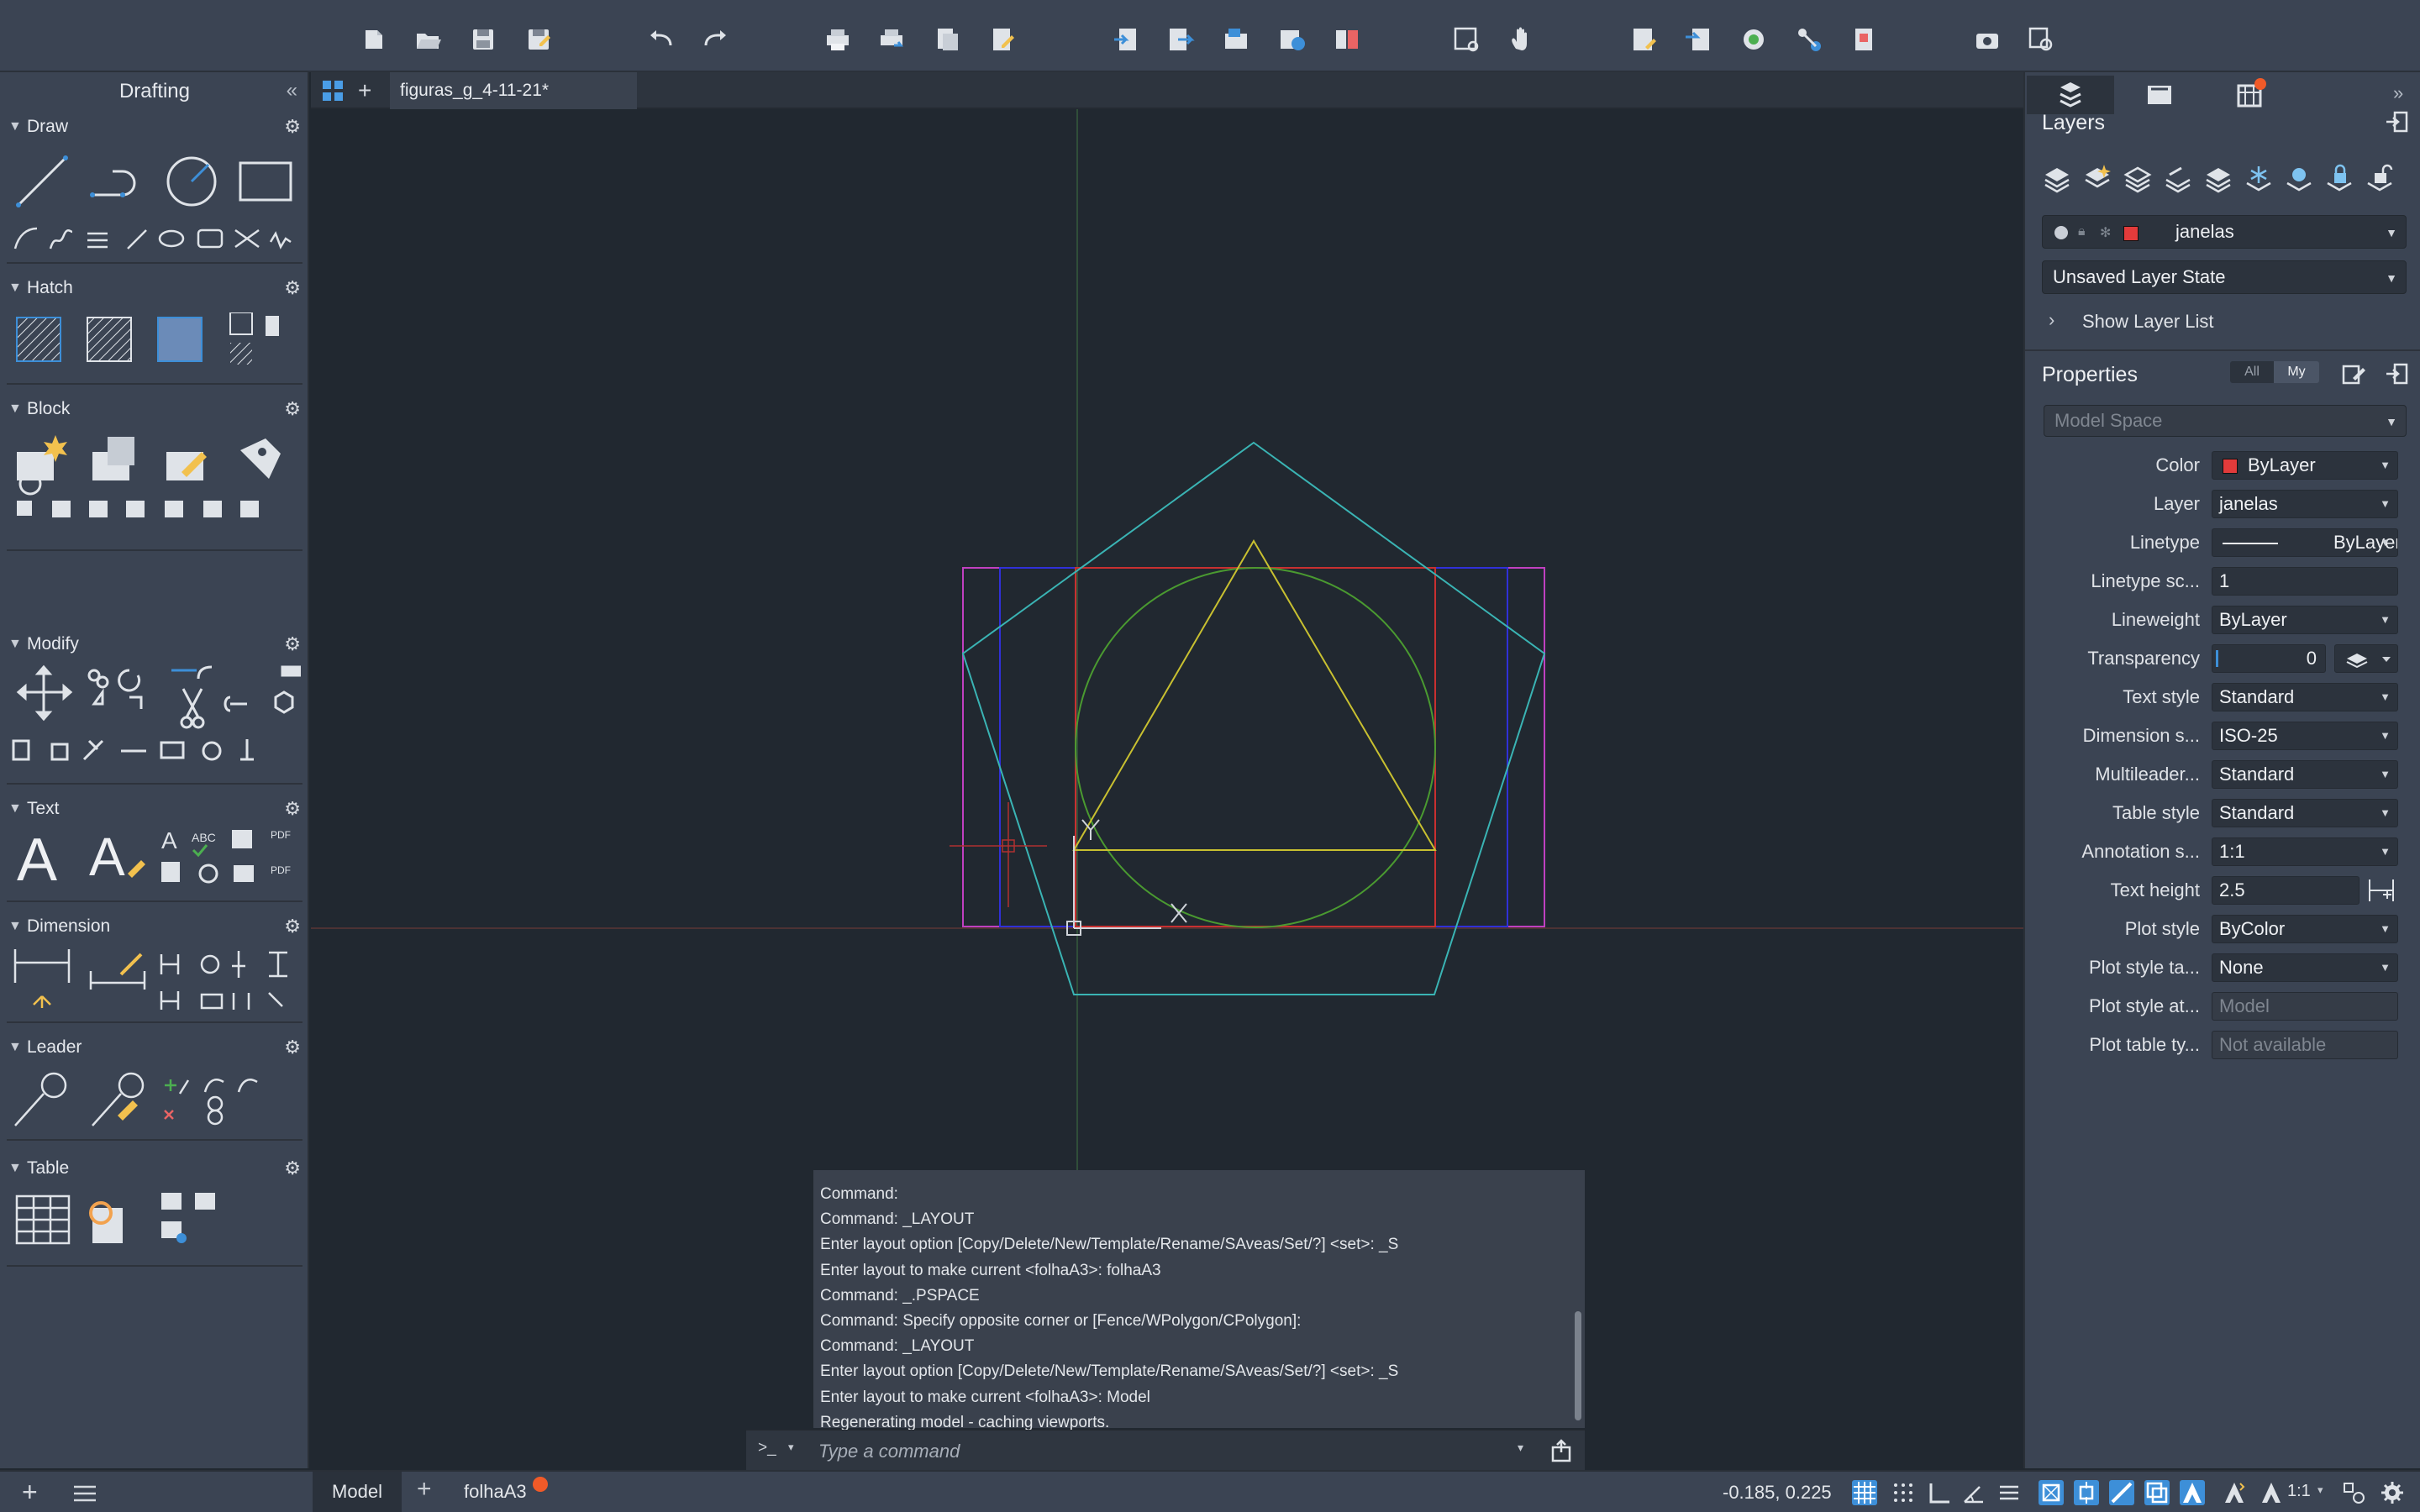 Image resolution: width=2420 pixels, height=1512 pixels. I want to click on lock-icon: 🔒︎, so click(2082, 231).